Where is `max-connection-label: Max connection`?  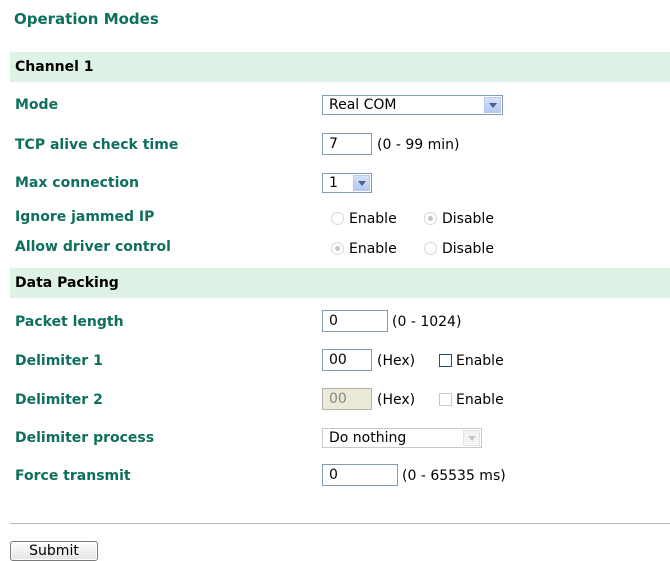 max-connection-label: Max connection is located at coordinates (77, 183).